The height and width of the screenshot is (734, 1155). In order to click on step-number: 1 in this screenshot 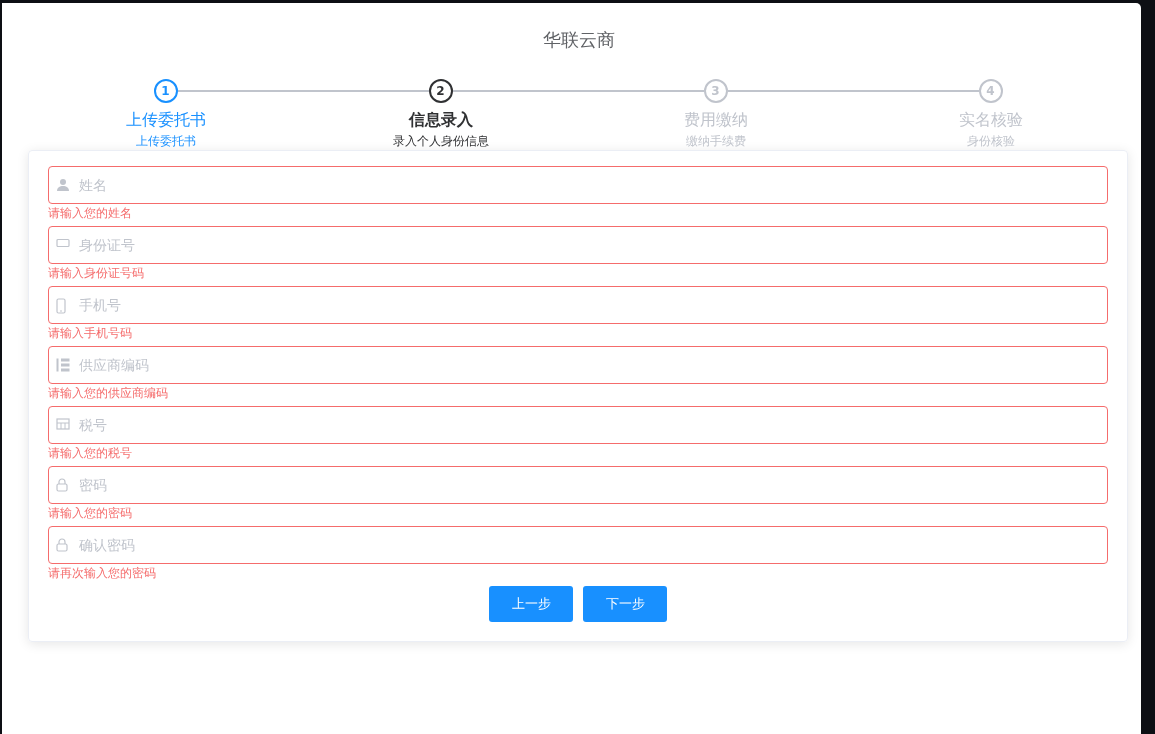, I will do `click(165, 91)`.